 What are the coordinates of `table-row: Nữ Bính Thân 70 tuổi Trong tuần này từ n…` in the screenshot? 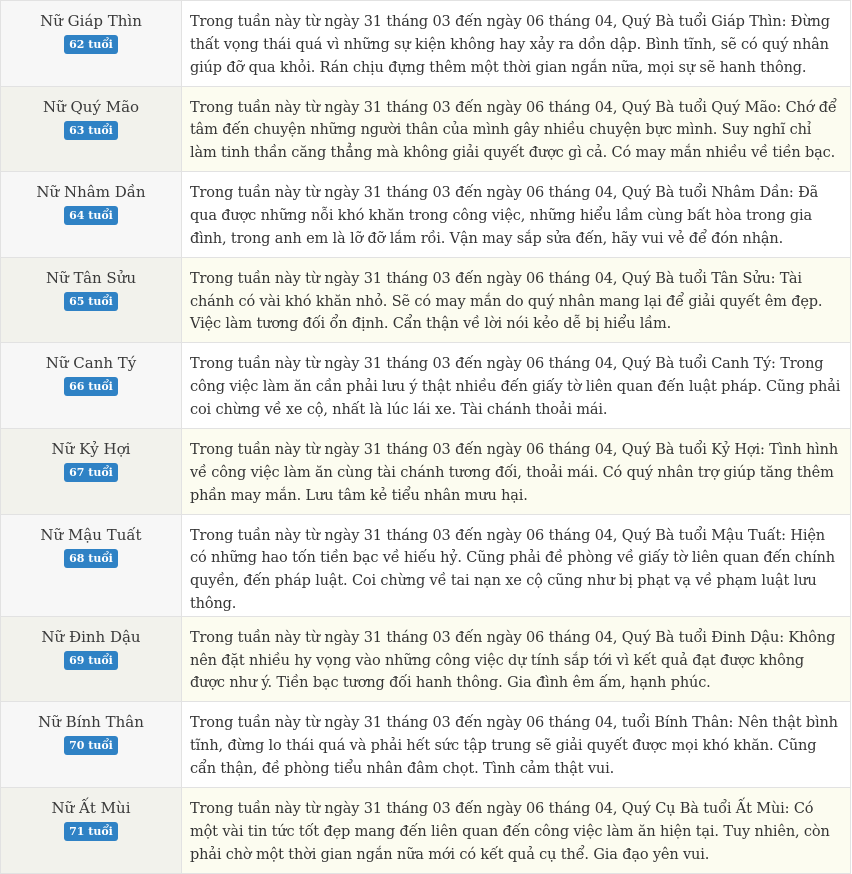 It's located at (425, 744).